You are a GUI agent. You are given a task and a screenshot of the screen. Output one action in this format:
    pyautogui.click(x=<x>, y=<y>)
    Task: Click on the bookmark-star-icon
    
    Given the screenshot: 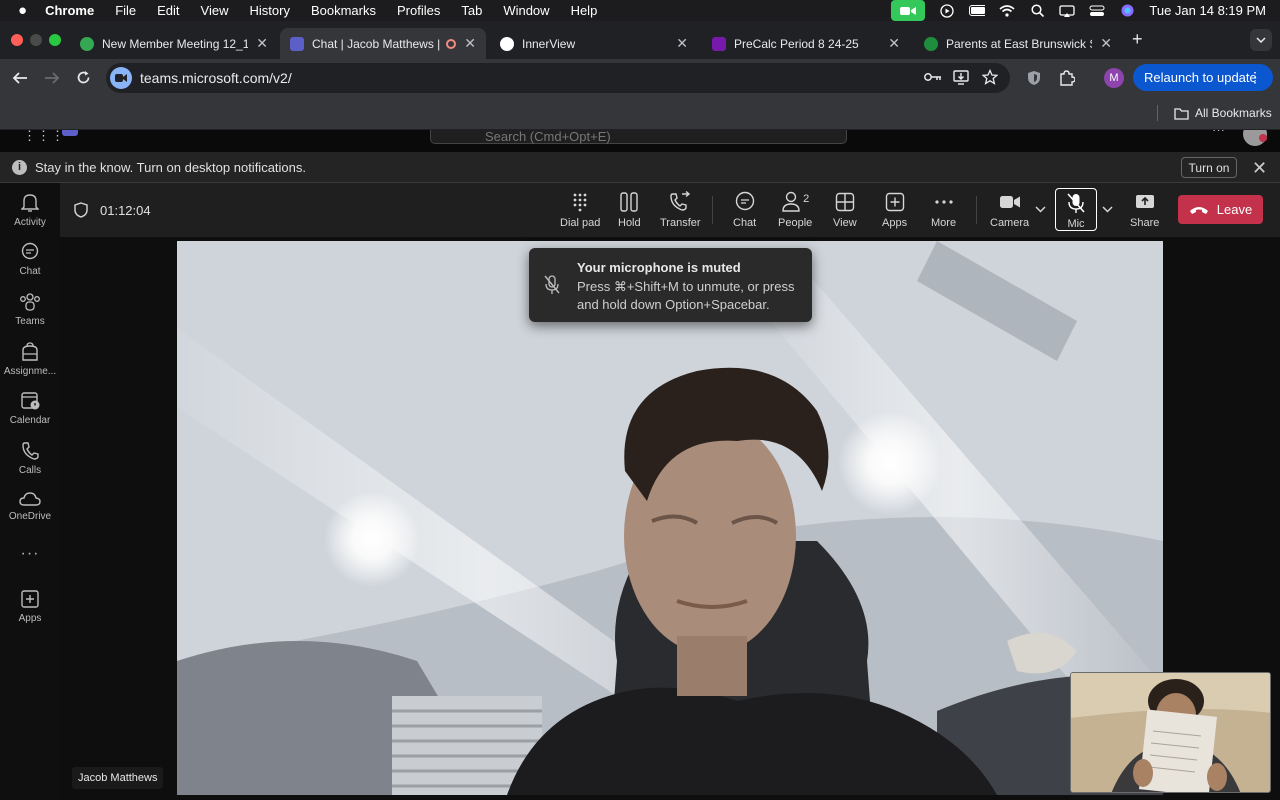 What is the action you would take?
    pyautogui.click(x=990, y=77)
    